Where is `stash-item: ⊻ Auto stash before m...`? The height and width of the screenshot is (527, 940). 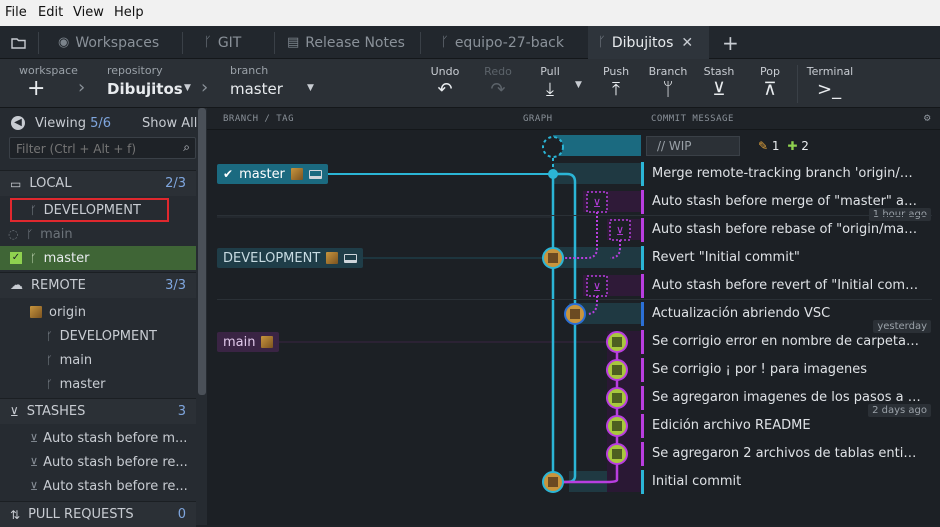 stash-item: ⊻ Auto stash before m... is located at coordinates (98, 438).